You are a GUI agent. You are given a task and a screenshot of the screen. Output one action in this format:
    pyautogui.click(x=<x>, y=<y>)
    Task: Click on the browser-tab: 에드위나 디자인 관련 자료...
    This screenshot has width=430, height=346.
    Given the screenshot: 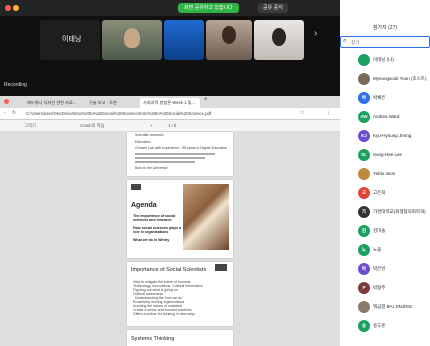 What is the action you would take?
    pyautogui.click(x=54, y=103)
    